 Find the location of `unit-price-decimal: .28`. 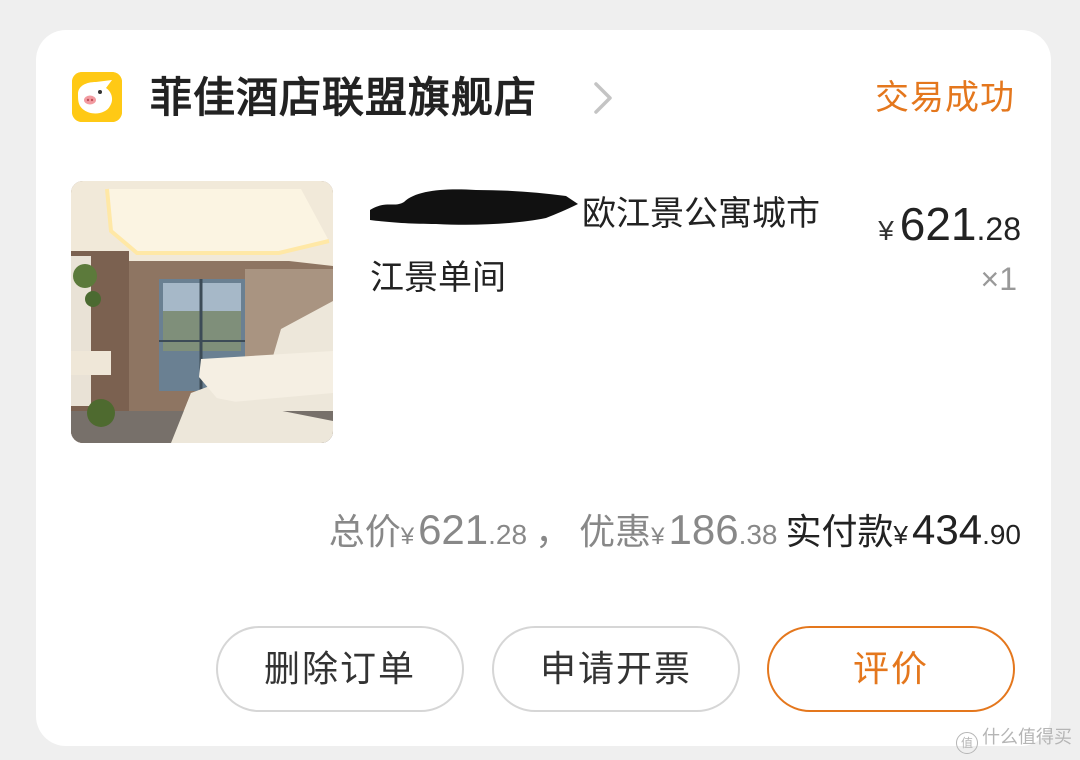

unit-price-decimal: .28 is located at coordinates (998, 229).